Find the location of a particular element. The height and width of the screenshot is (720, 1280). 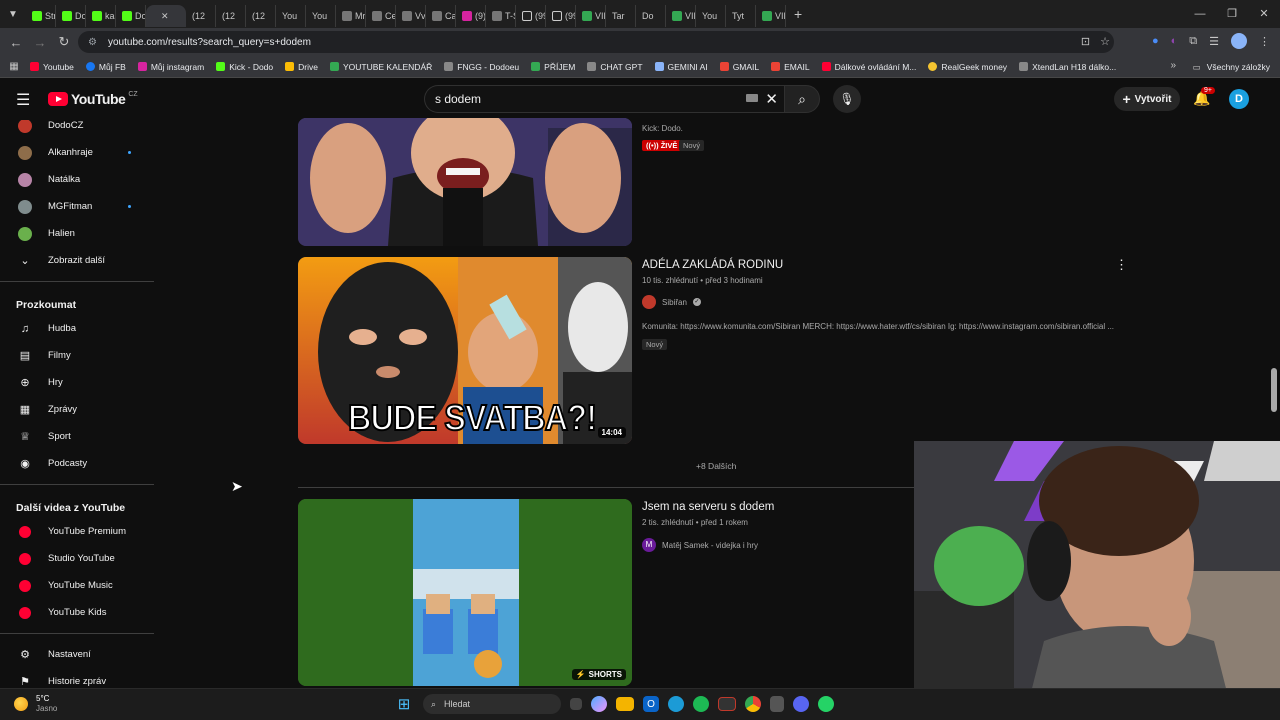

browser-tab: Car is located at coordinates (441, 16).